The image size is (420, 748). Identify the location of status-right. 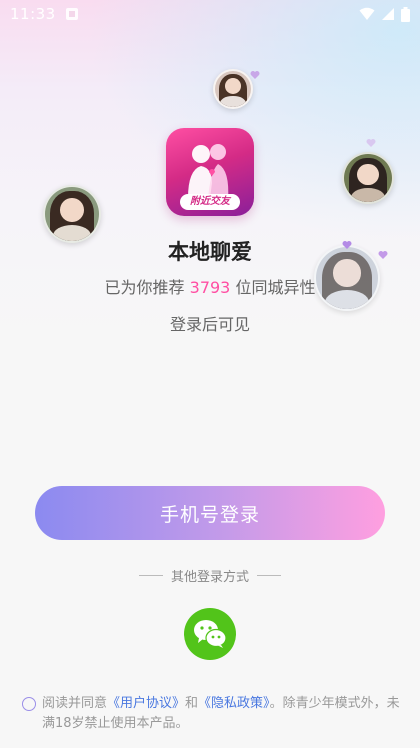
(384, 14).